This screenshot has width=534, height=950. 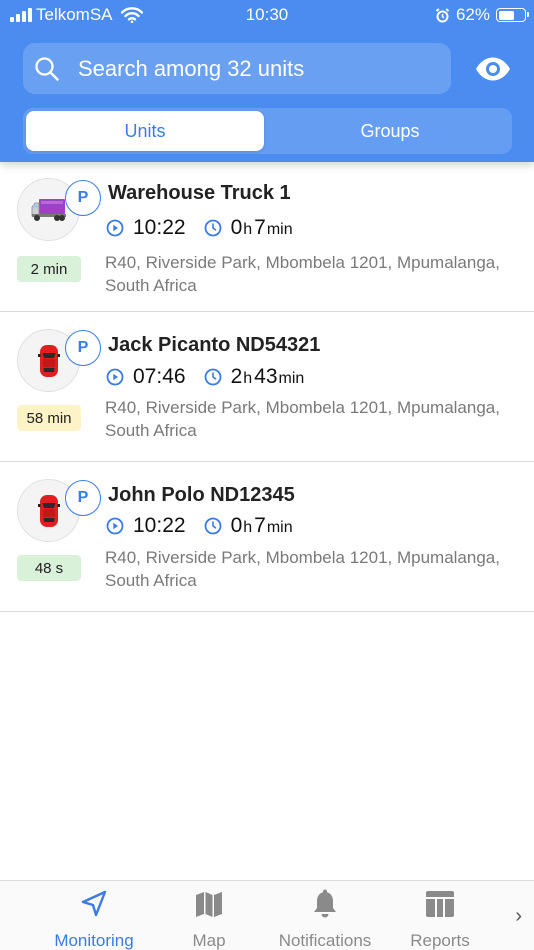 I want to click on map-icon, so click(x=209, y=904).